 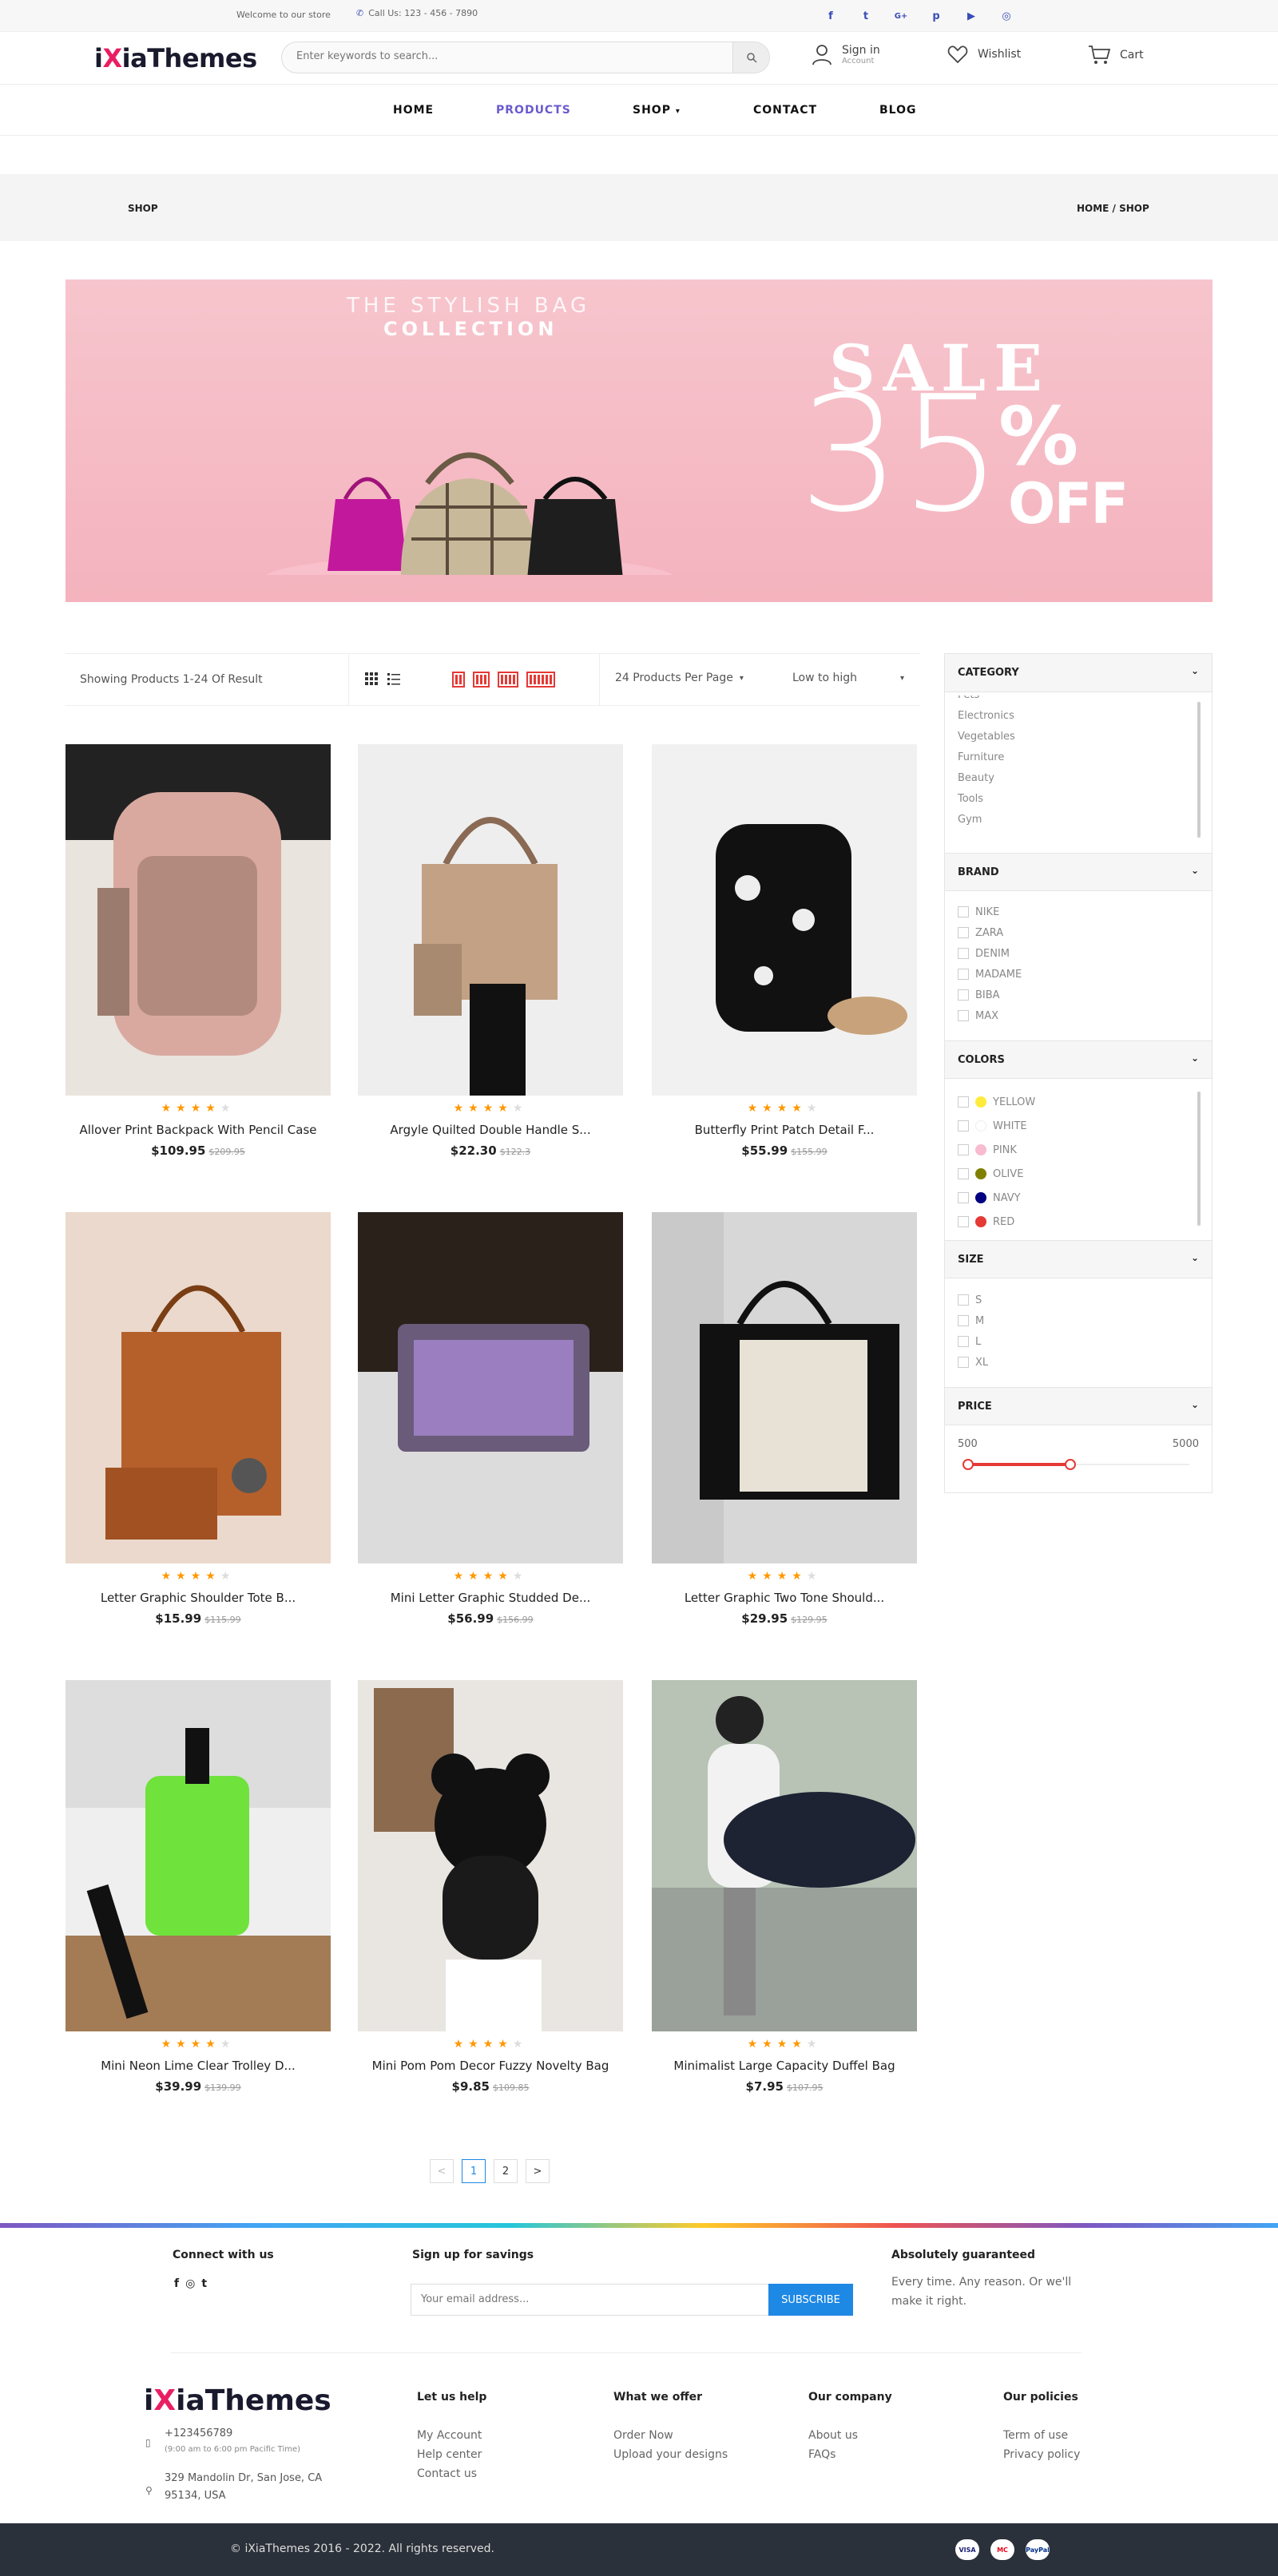 I want to click on prev-page-button: <, so click(x=442, y=2171).